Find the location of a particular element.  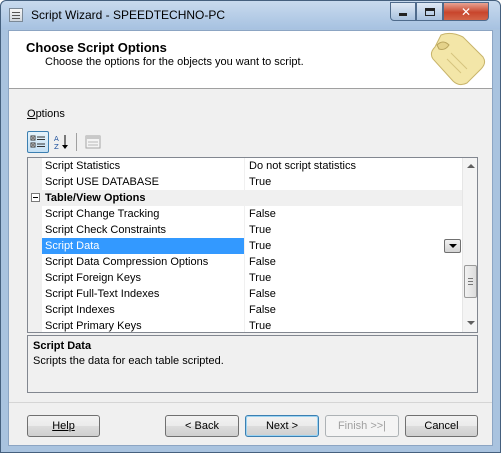

scrollbar-thumb is located at coordinates (470, 281).